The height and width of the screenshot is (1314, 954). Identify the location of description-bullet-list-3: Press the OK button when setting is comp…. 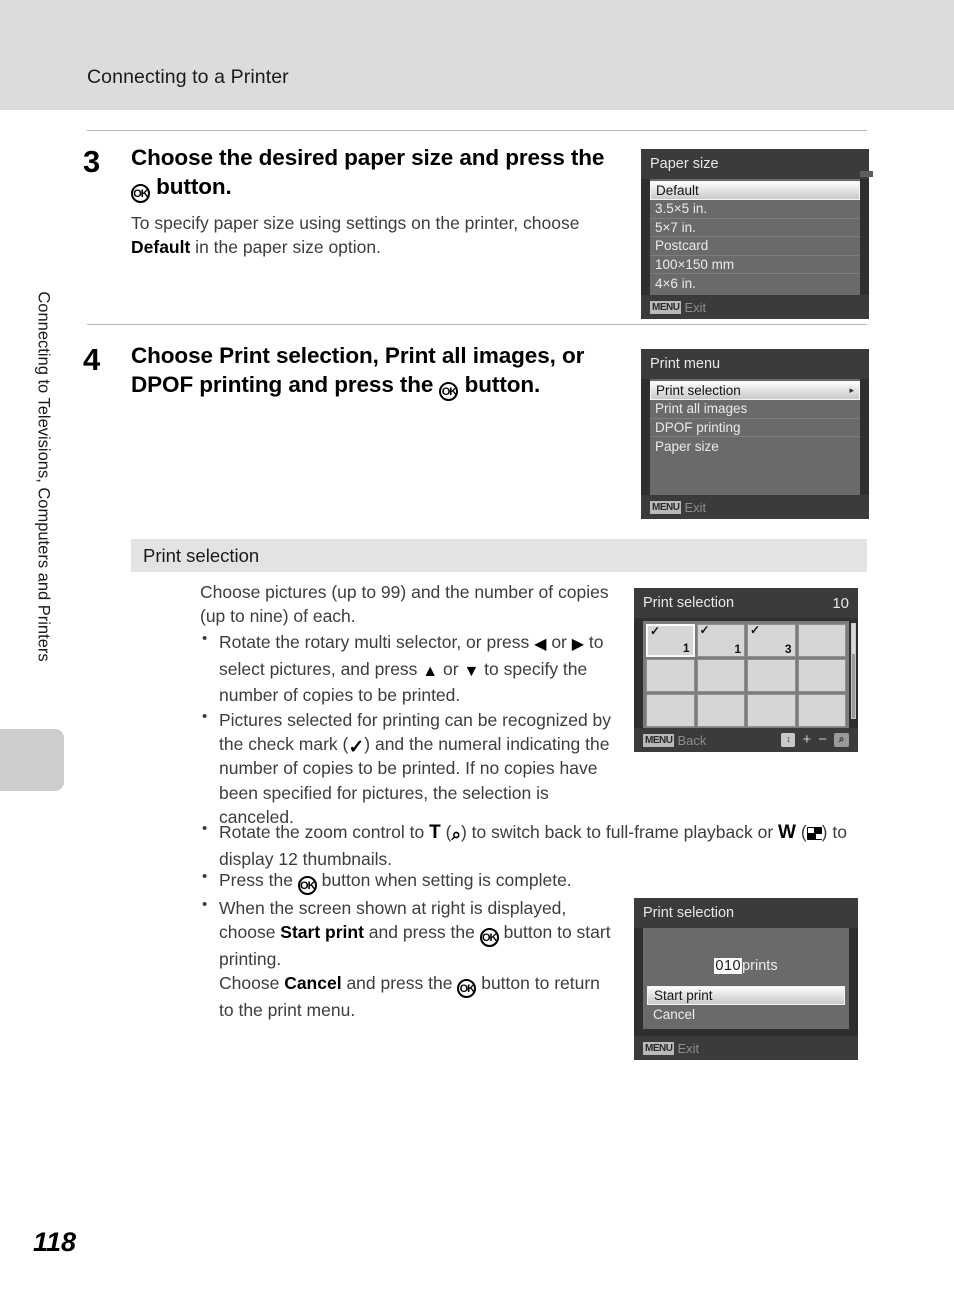
(407, 945).